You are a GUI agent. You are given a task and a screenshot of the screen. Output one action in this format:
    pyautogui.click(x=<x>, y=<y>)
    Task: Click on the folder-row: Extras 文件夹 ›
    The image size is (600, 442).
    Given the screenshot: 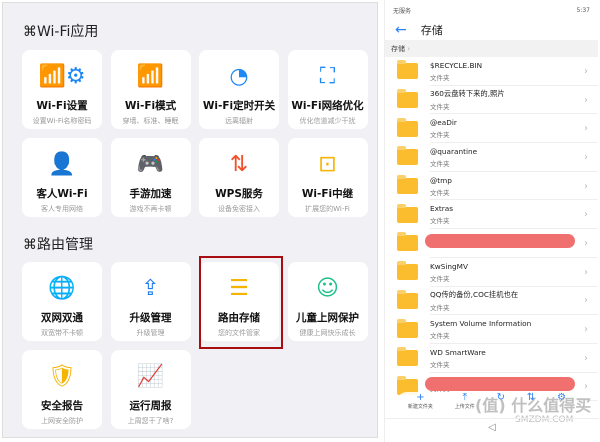 What is the action you would take?
    pyautogui.click(x=491, y=214)
    